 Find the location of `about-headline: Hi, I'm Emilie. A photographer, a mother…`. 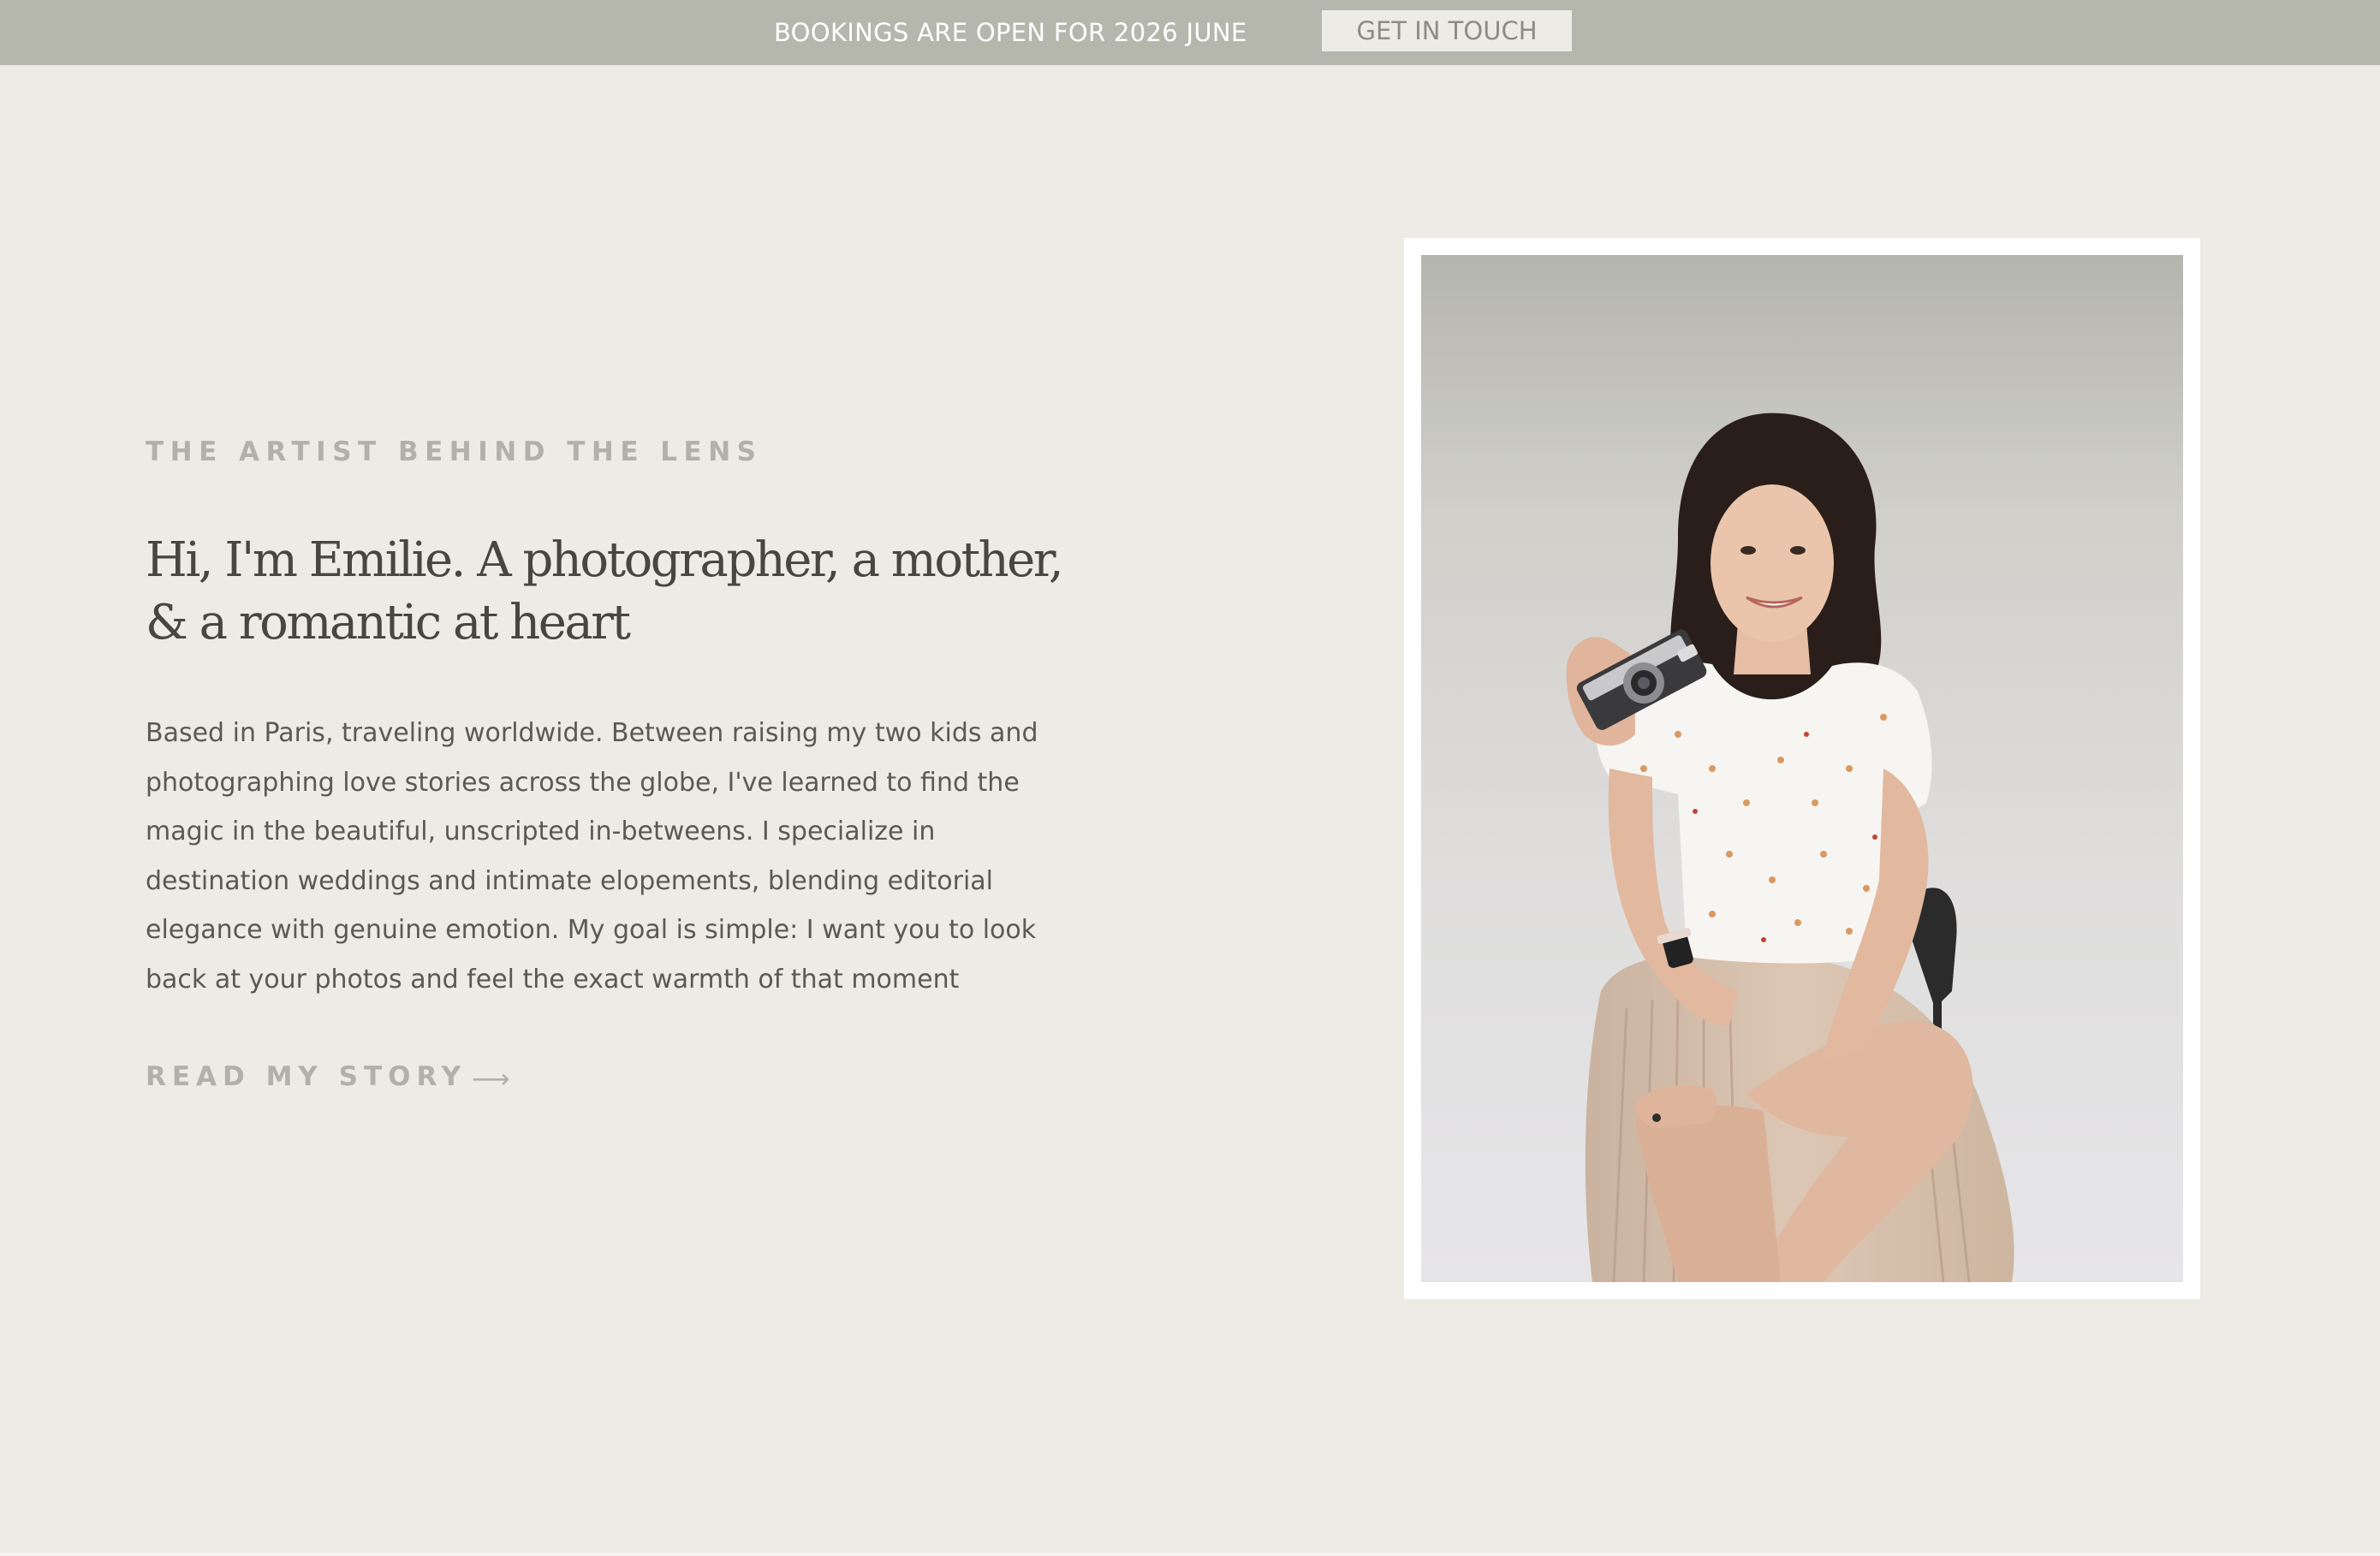

about-headline: Hi, I'm Emilie. A photographer, a mother… is located at coordinates (651, 591).